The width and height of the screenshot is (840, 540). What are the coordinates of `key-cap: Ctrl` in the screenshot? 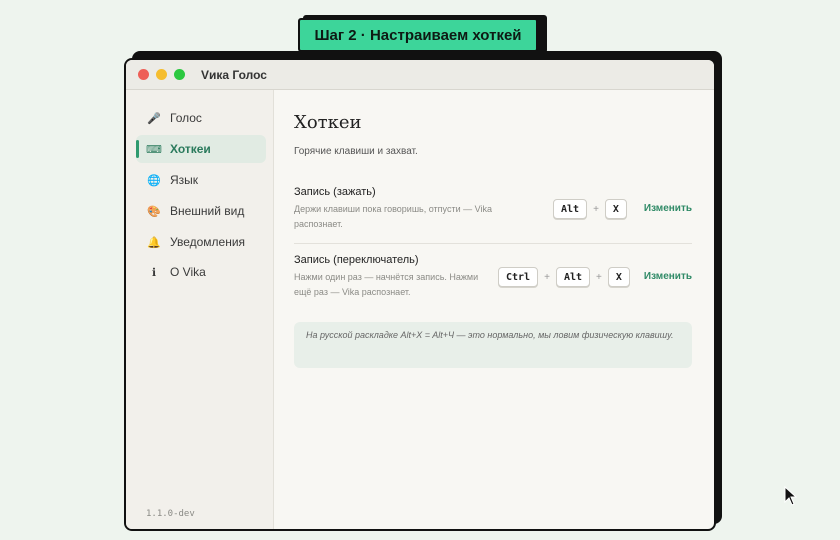 It's located at (518, 277).